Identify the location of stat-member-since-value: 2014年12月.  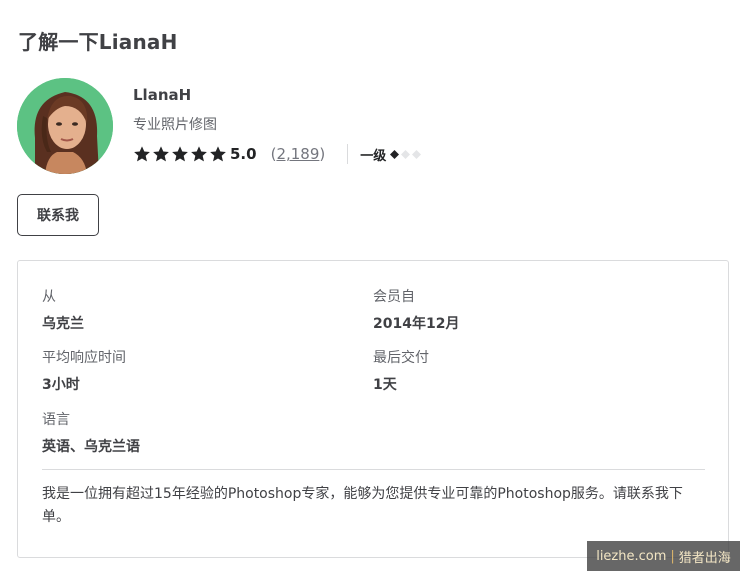
(416, 324).